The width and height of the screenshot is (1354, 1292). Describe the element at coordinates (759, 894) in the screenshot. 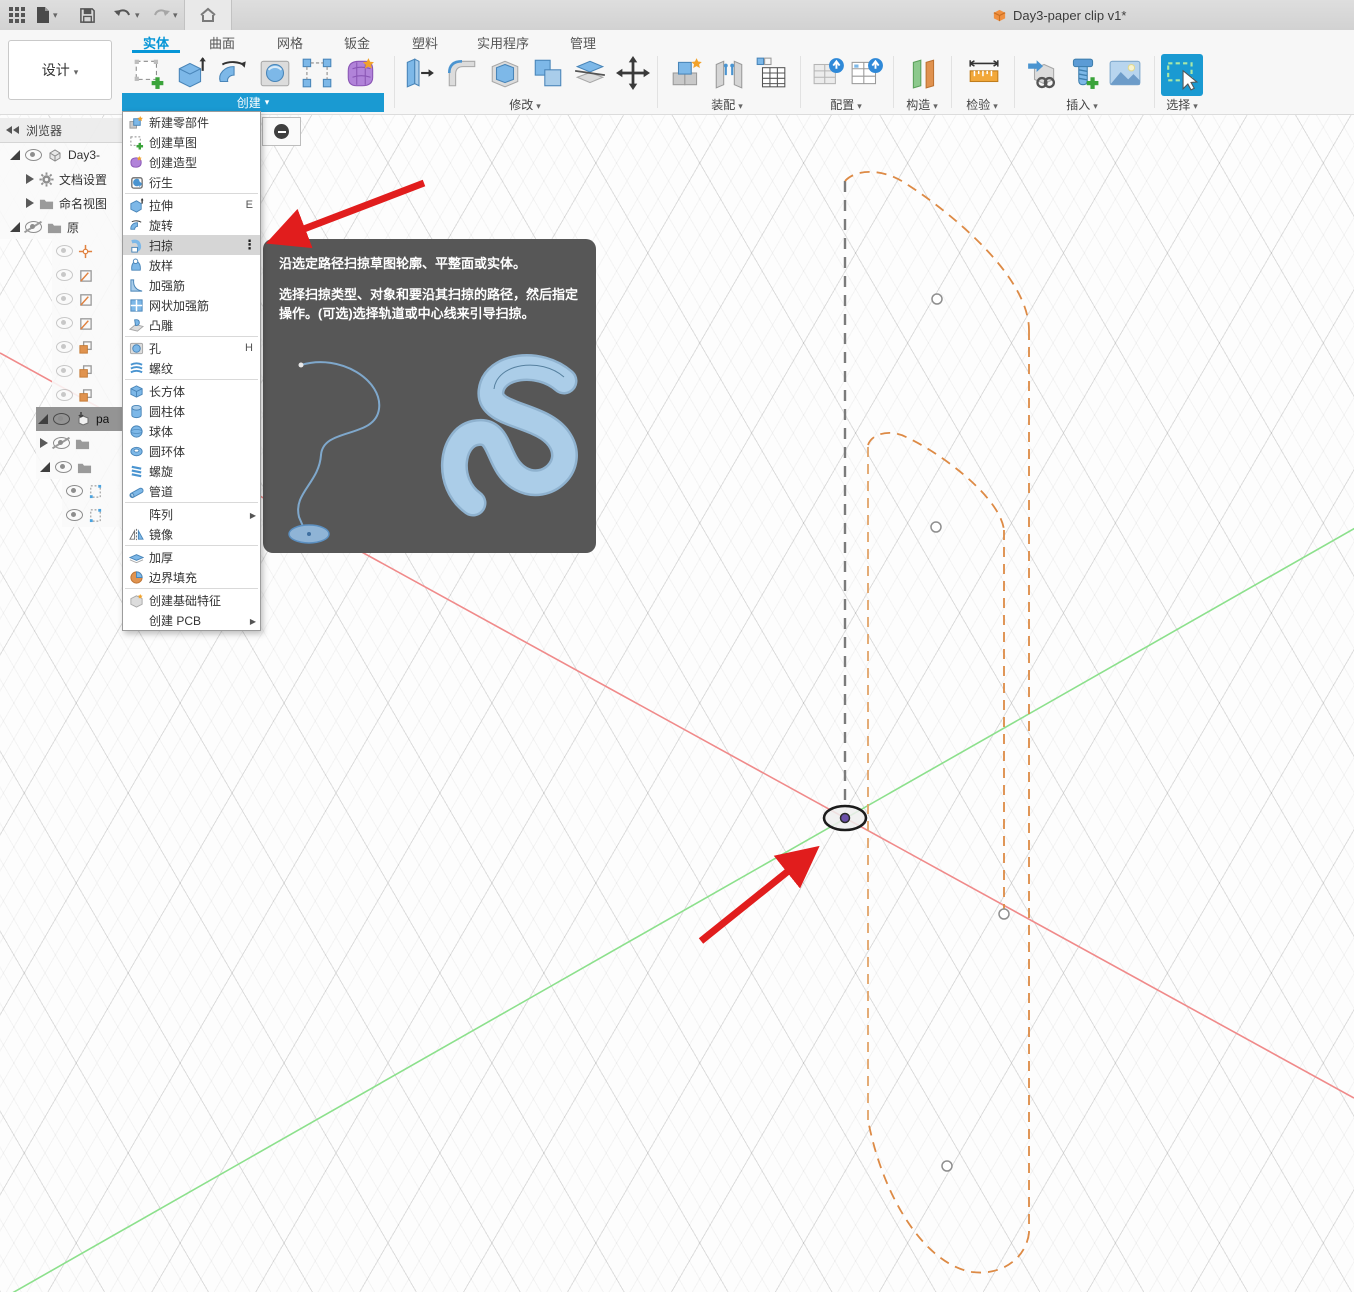

I see `arrow-to-profile-circle` at that location.